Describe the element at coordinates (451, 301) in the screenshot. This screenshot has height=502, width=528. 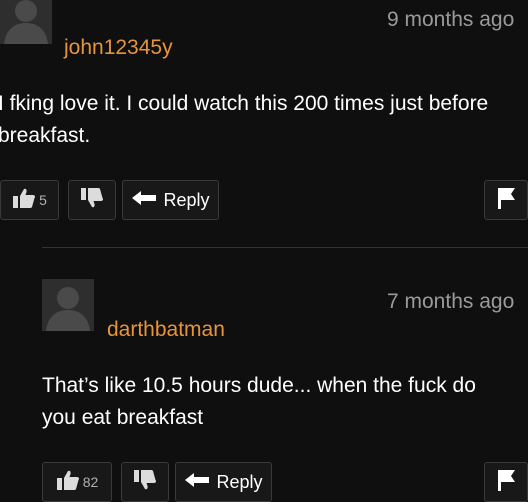
I see `timestamp: 7 months ago` at that location.